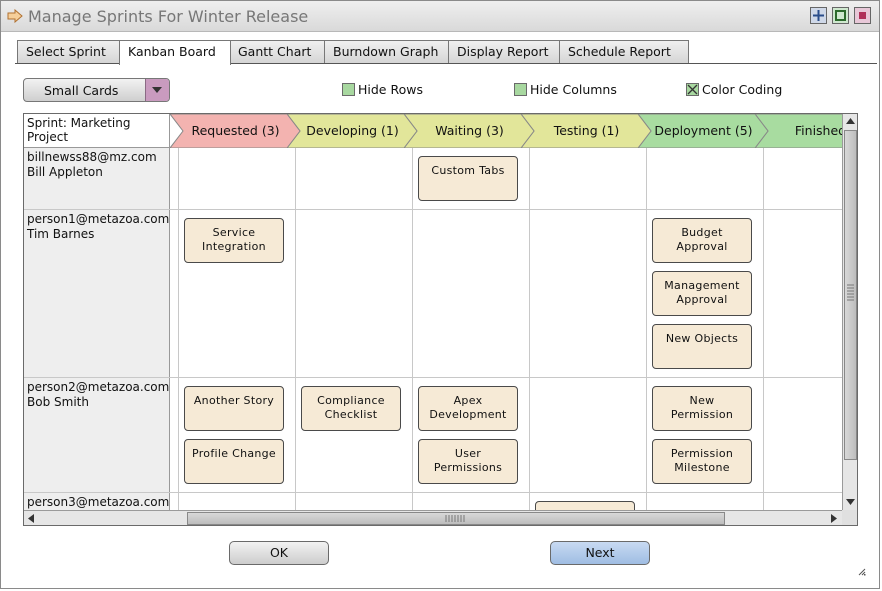  Describe the element at coordinates (234, 461) in the screenshot. I see `story-card: Profile Change` at that location.